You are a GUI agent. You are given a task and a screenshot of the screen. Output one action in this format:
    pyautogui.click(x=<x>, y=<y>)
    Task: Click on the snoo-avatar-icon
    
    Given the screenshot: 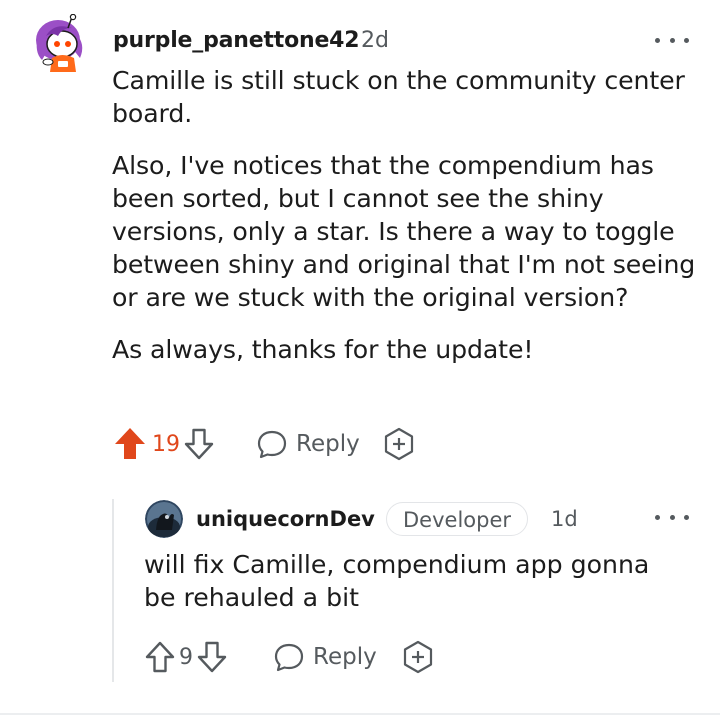 What is the action you would take?
    pyautogui.click(x=59, y=43)
    